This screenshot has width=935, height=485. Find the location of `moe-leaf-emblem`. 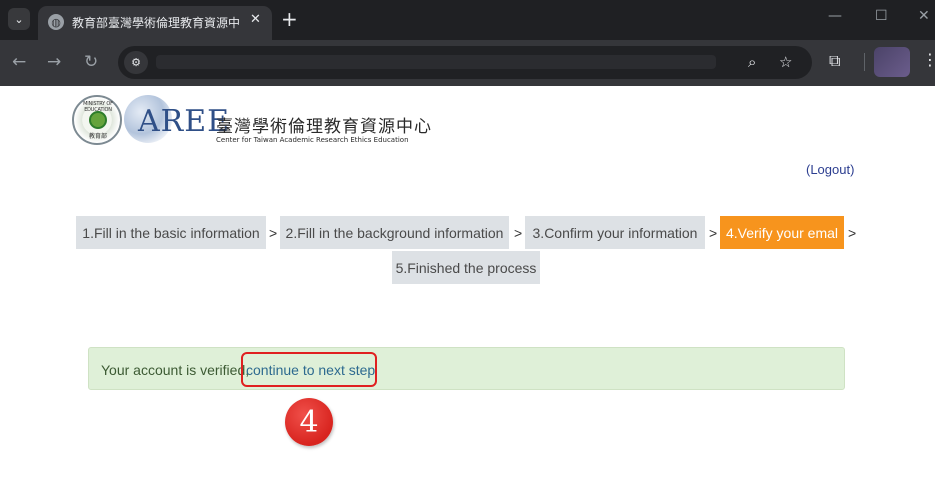

moe-leaf-emblem is located at coordinates (98, 120).